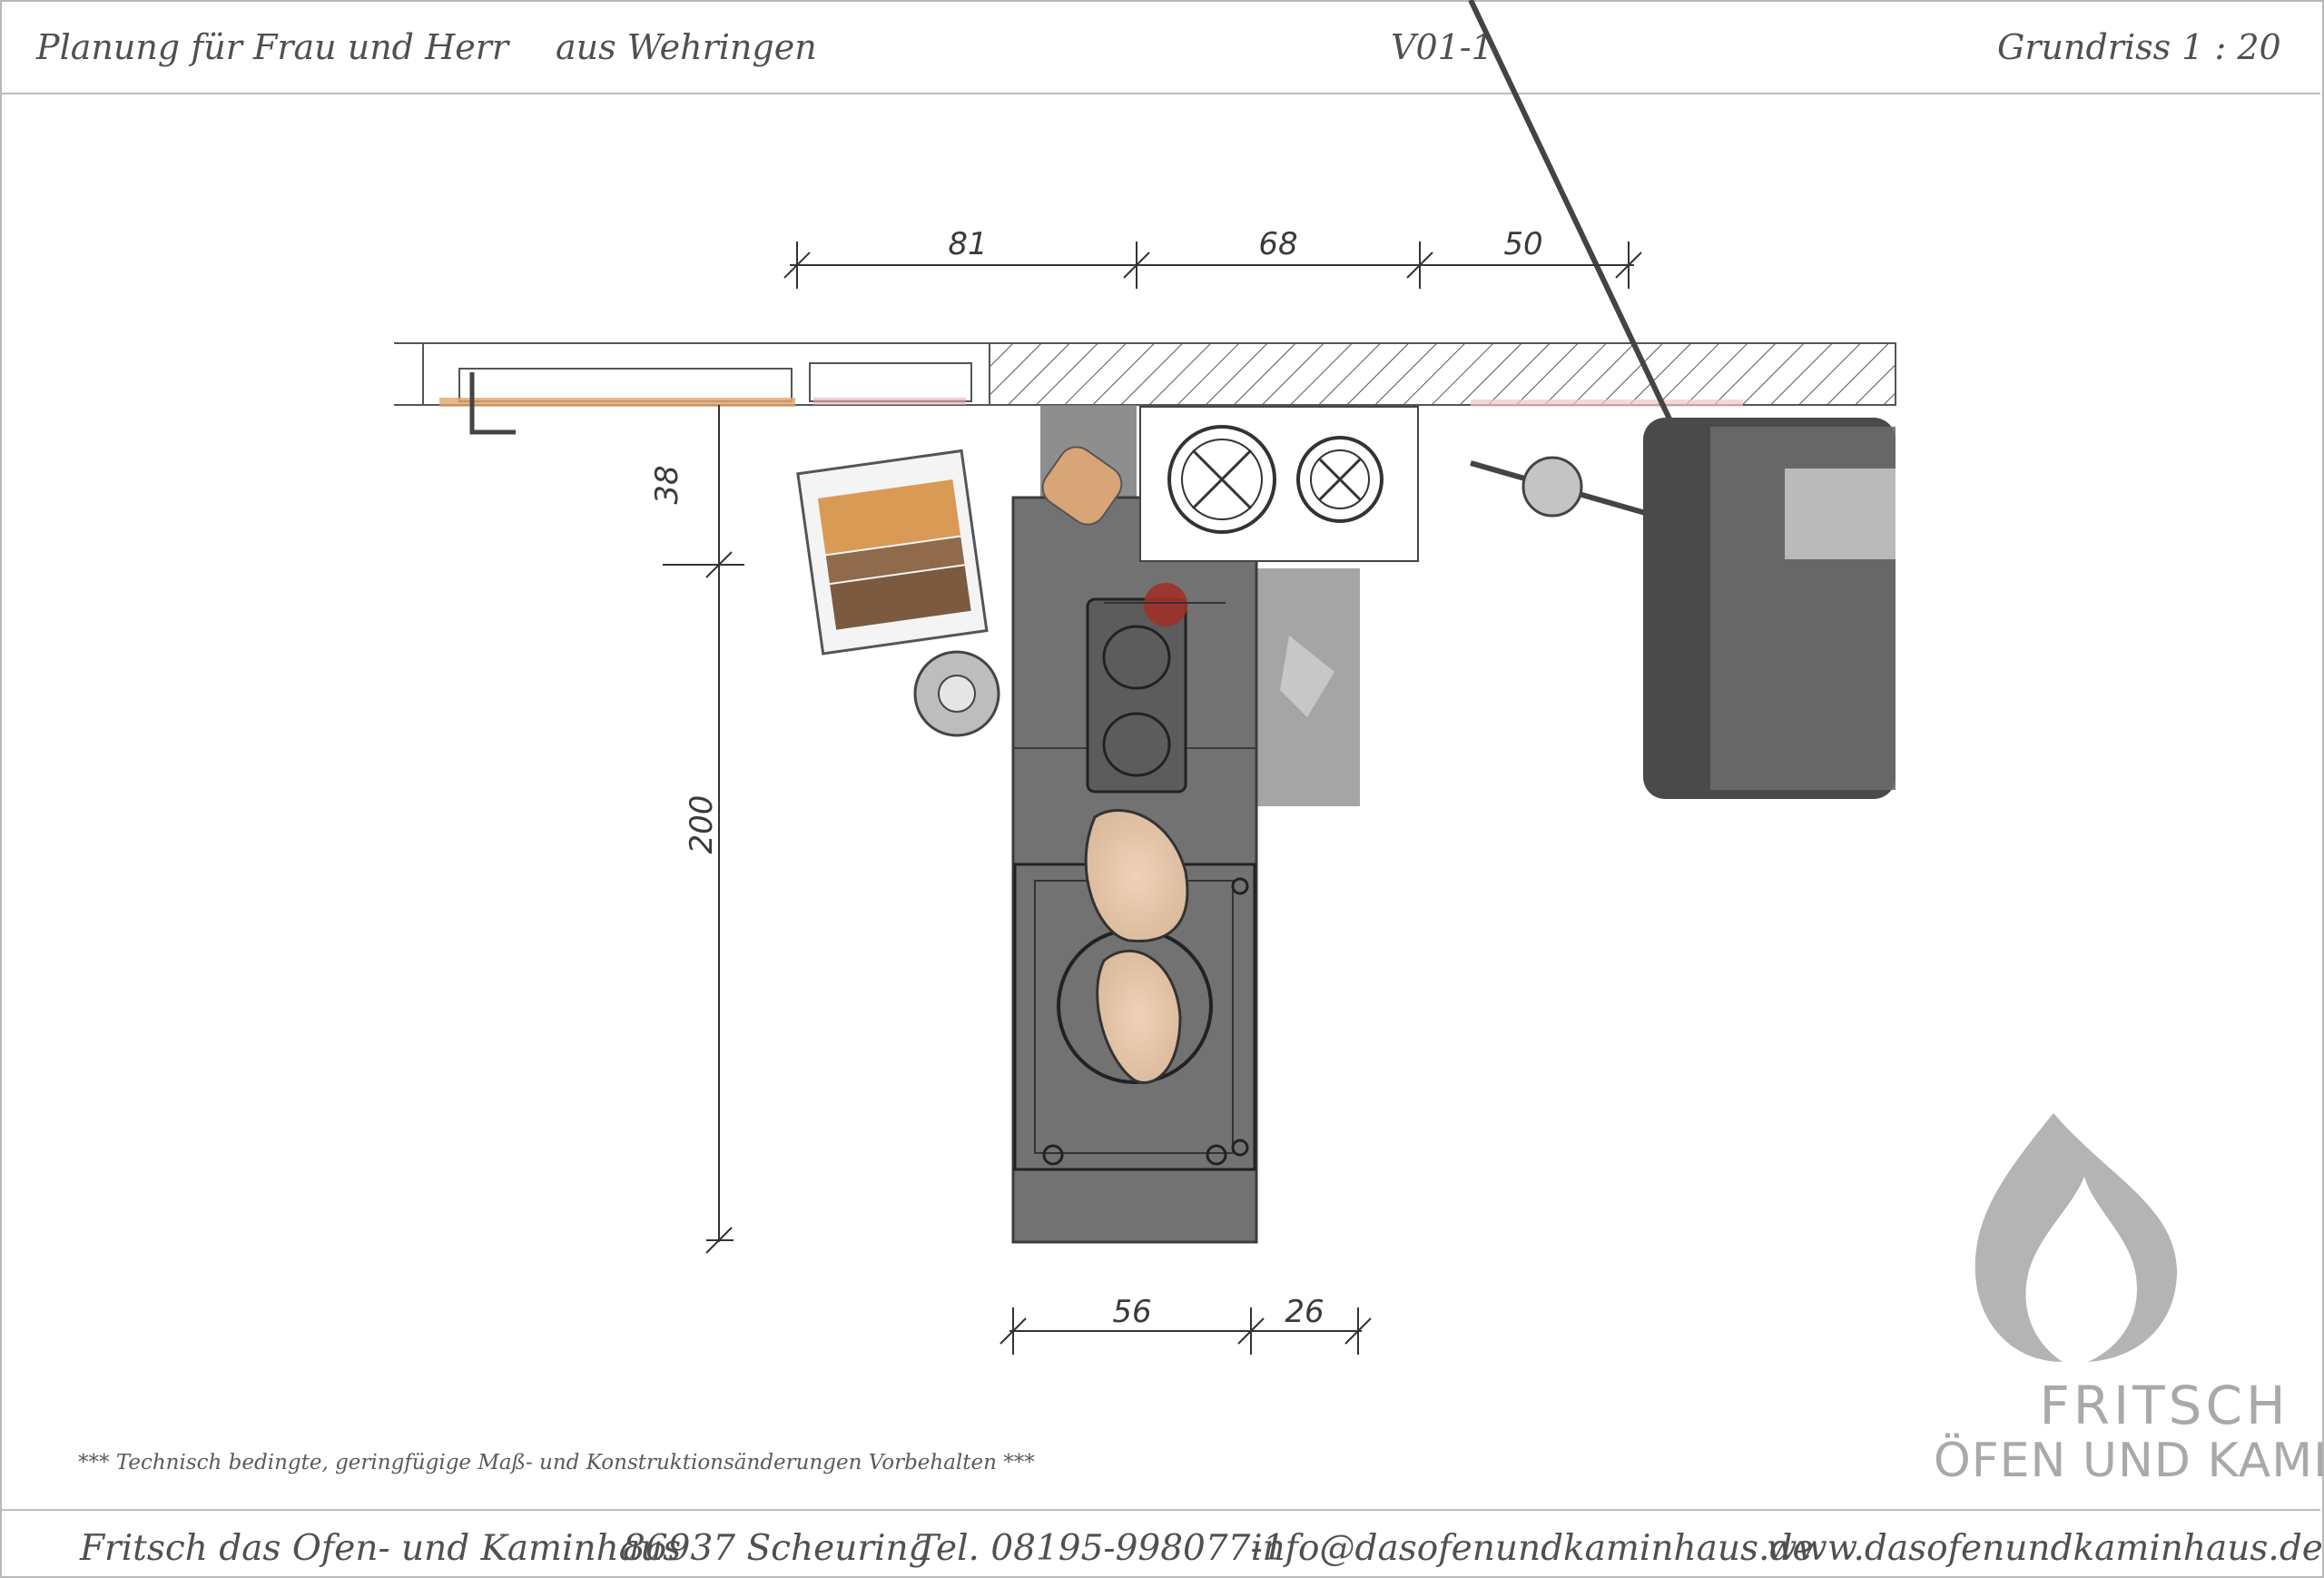 This screenshot has width=2324, height=1578. Describe the element at coordinates (892, 552) in the screenshot. I see `firewood-basket` at that location.